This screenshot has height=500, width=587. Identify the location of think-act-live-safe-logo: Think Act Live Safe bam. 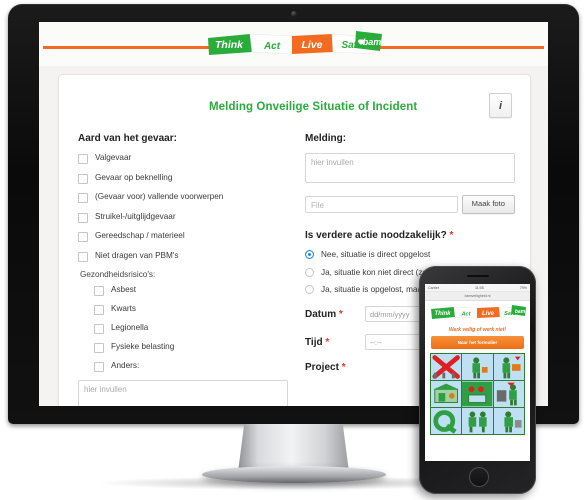
(294, 44).